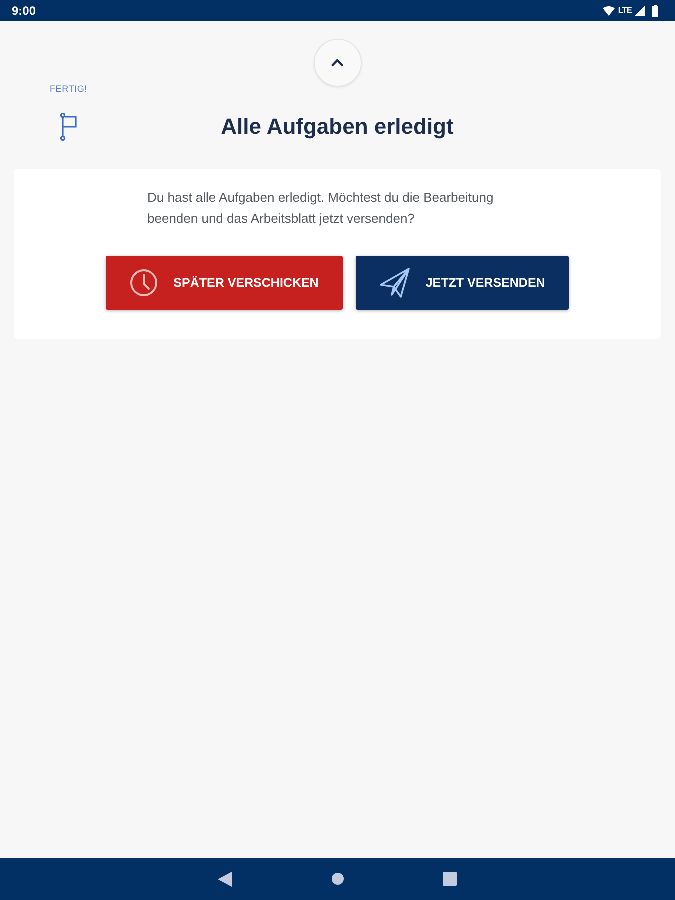 The height and width of the screenshot is (900, 675). What do you see at coordinates (144, 283) in the screenshot?
I see `clock-icon` at bounding box center [144, 283].